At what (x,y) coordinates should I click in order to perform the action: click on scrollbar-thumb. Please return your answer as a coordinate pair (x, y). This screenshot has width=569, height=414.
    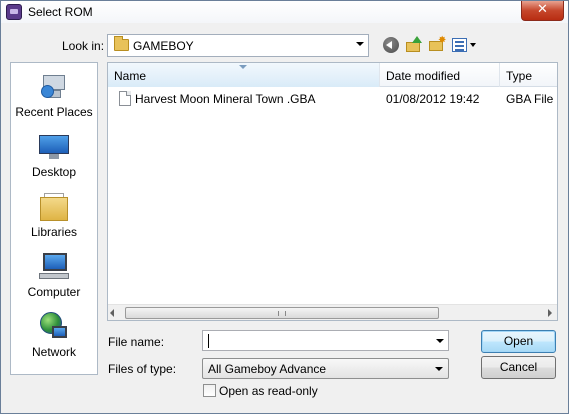
    Looking at the image, I should click on (282, 313).